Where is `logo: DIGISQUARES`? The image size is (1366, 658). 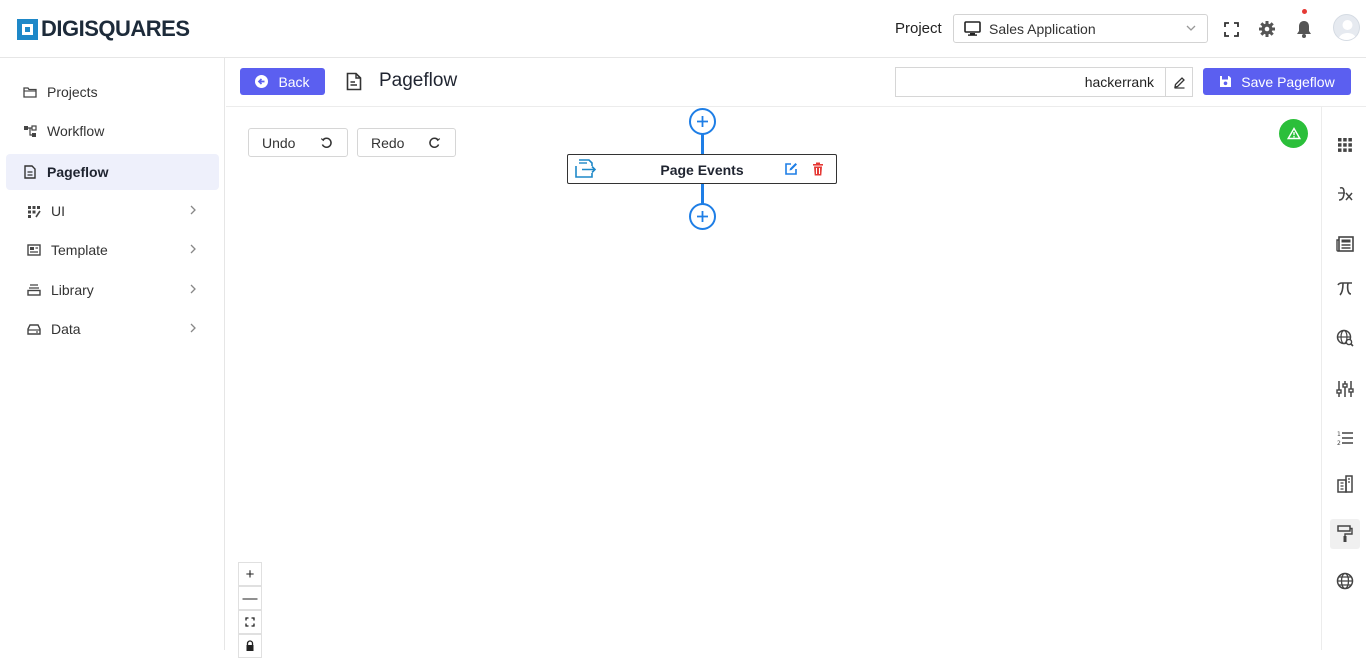 logo: DIGISQUARES is located at coordinates (103, 28).